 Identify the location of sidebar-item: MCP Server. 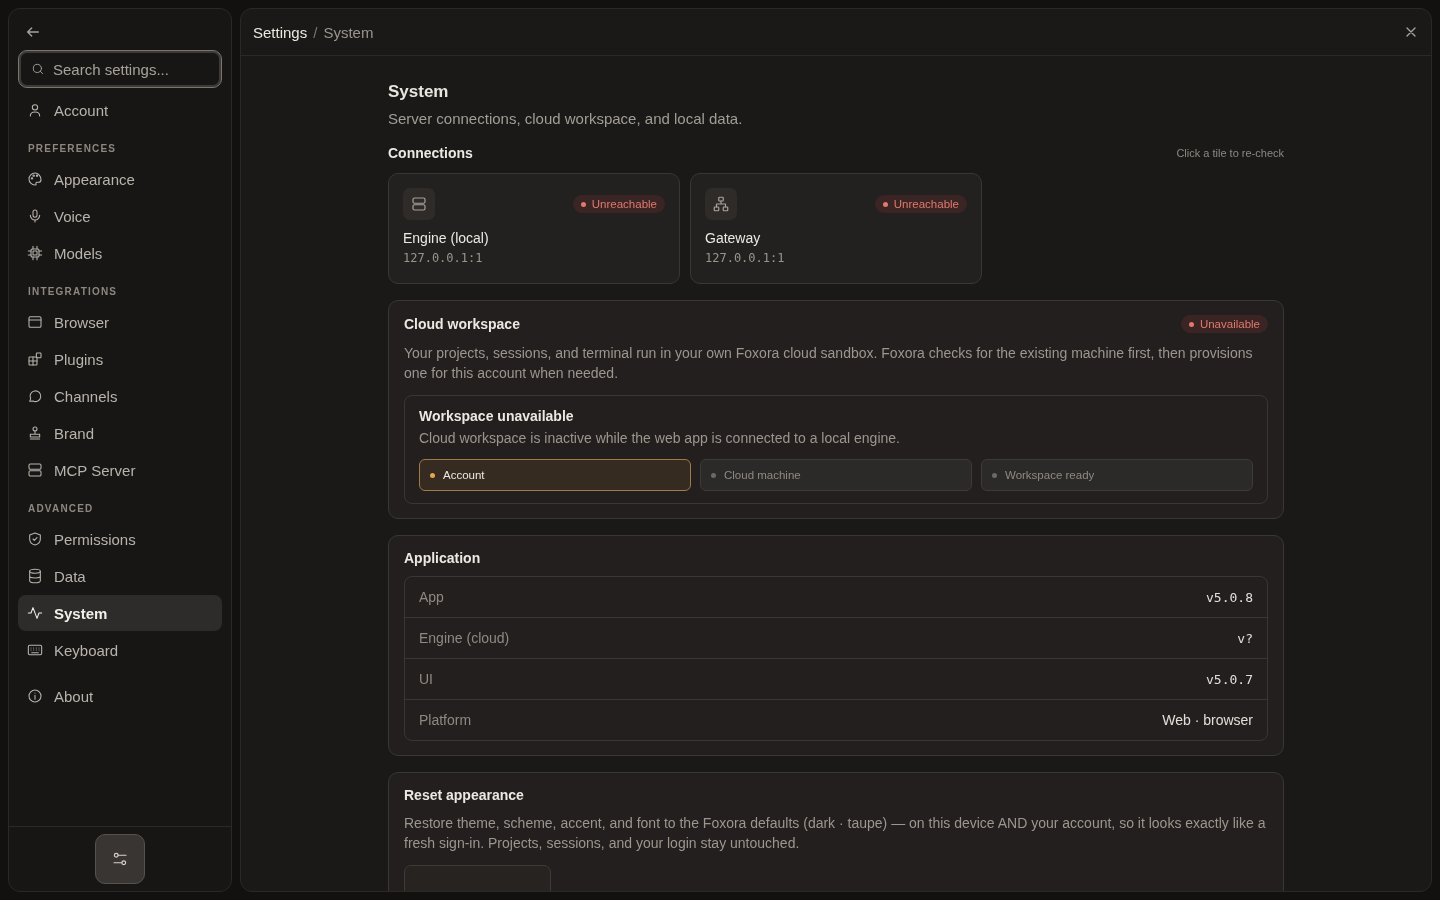
(120, 470).